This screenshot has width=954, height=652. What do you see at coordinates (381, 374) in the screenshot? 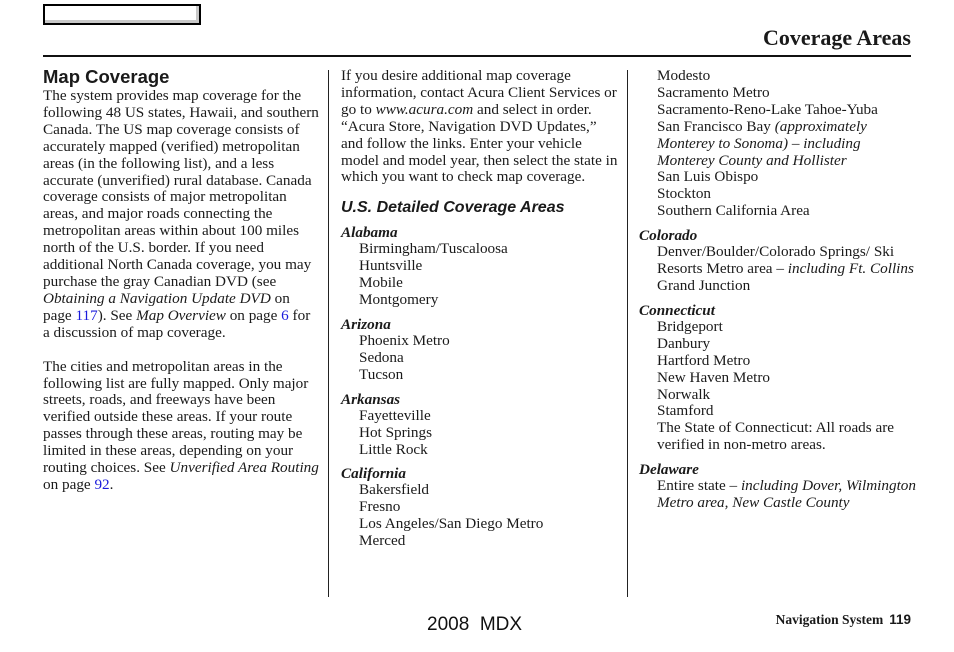
I see `city-item: Tucson` at bounding box center [381, 374].